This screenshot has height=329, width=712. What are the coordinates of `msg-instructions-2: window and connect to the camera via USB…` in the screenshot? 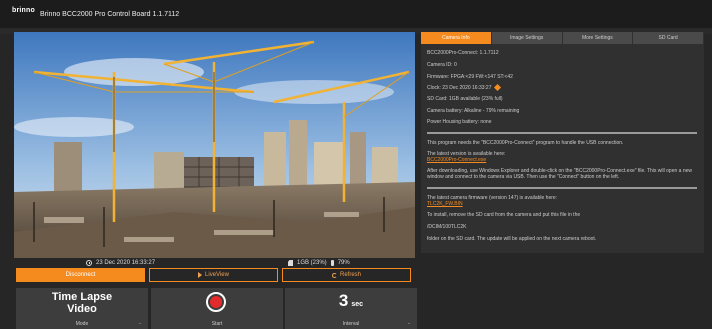 It's located at (523, 177).